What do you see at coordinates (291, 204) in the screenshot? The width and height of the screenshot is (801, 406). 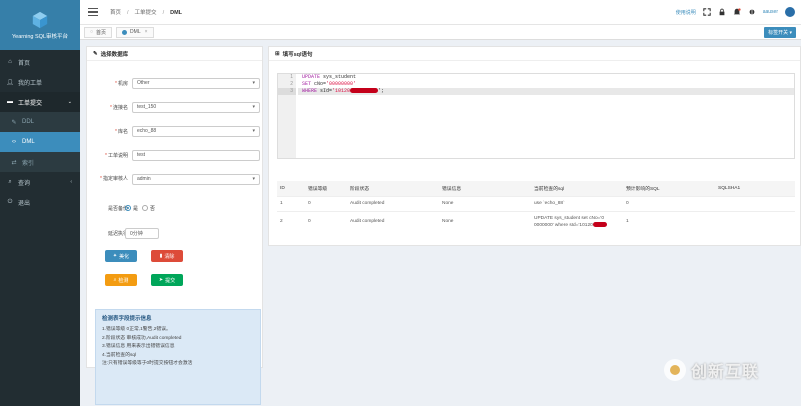 I see `cell: 1` at bounding box center [291, 204].